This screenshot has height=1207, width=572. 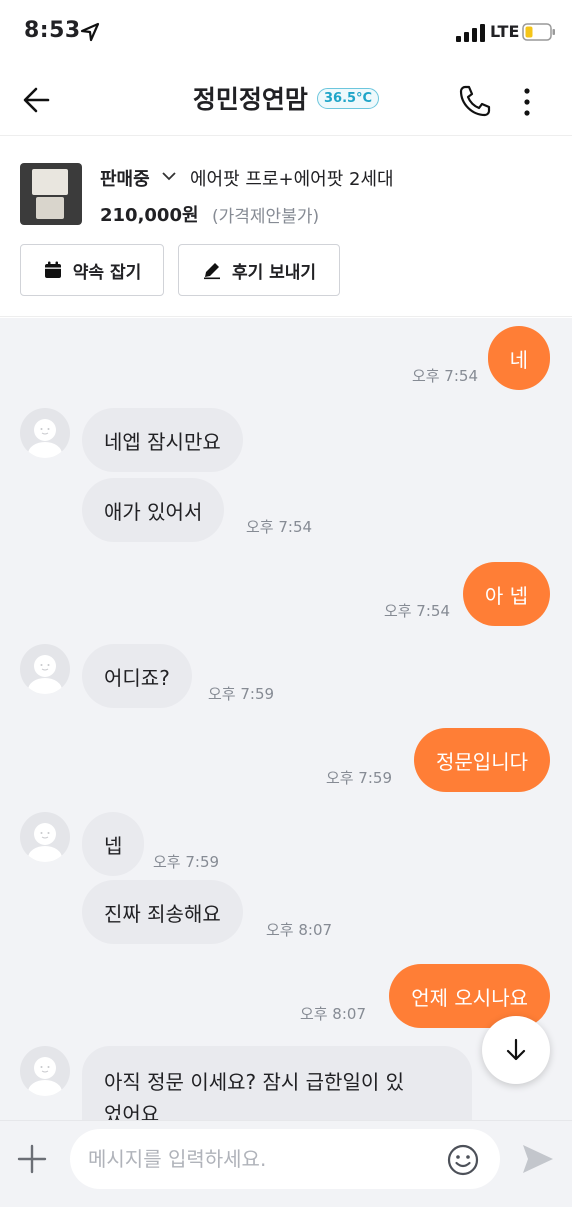 What do you see at coordinates (285, 1159) in the screenshot?
I see `message-input` at bounding box center [285, 1159].